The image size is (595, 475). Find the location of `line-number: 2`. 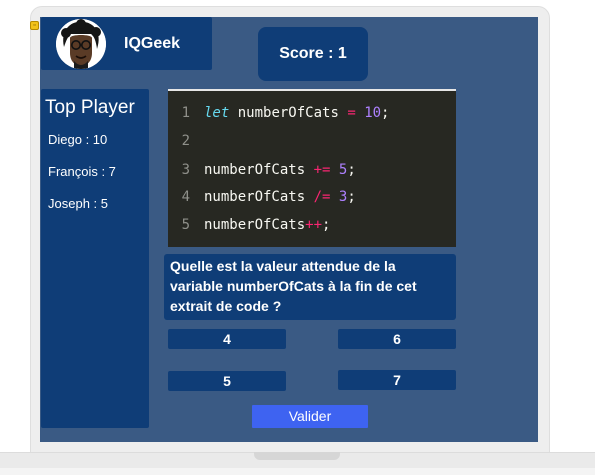

line-number: 2 is located at coordinates (185, 141).